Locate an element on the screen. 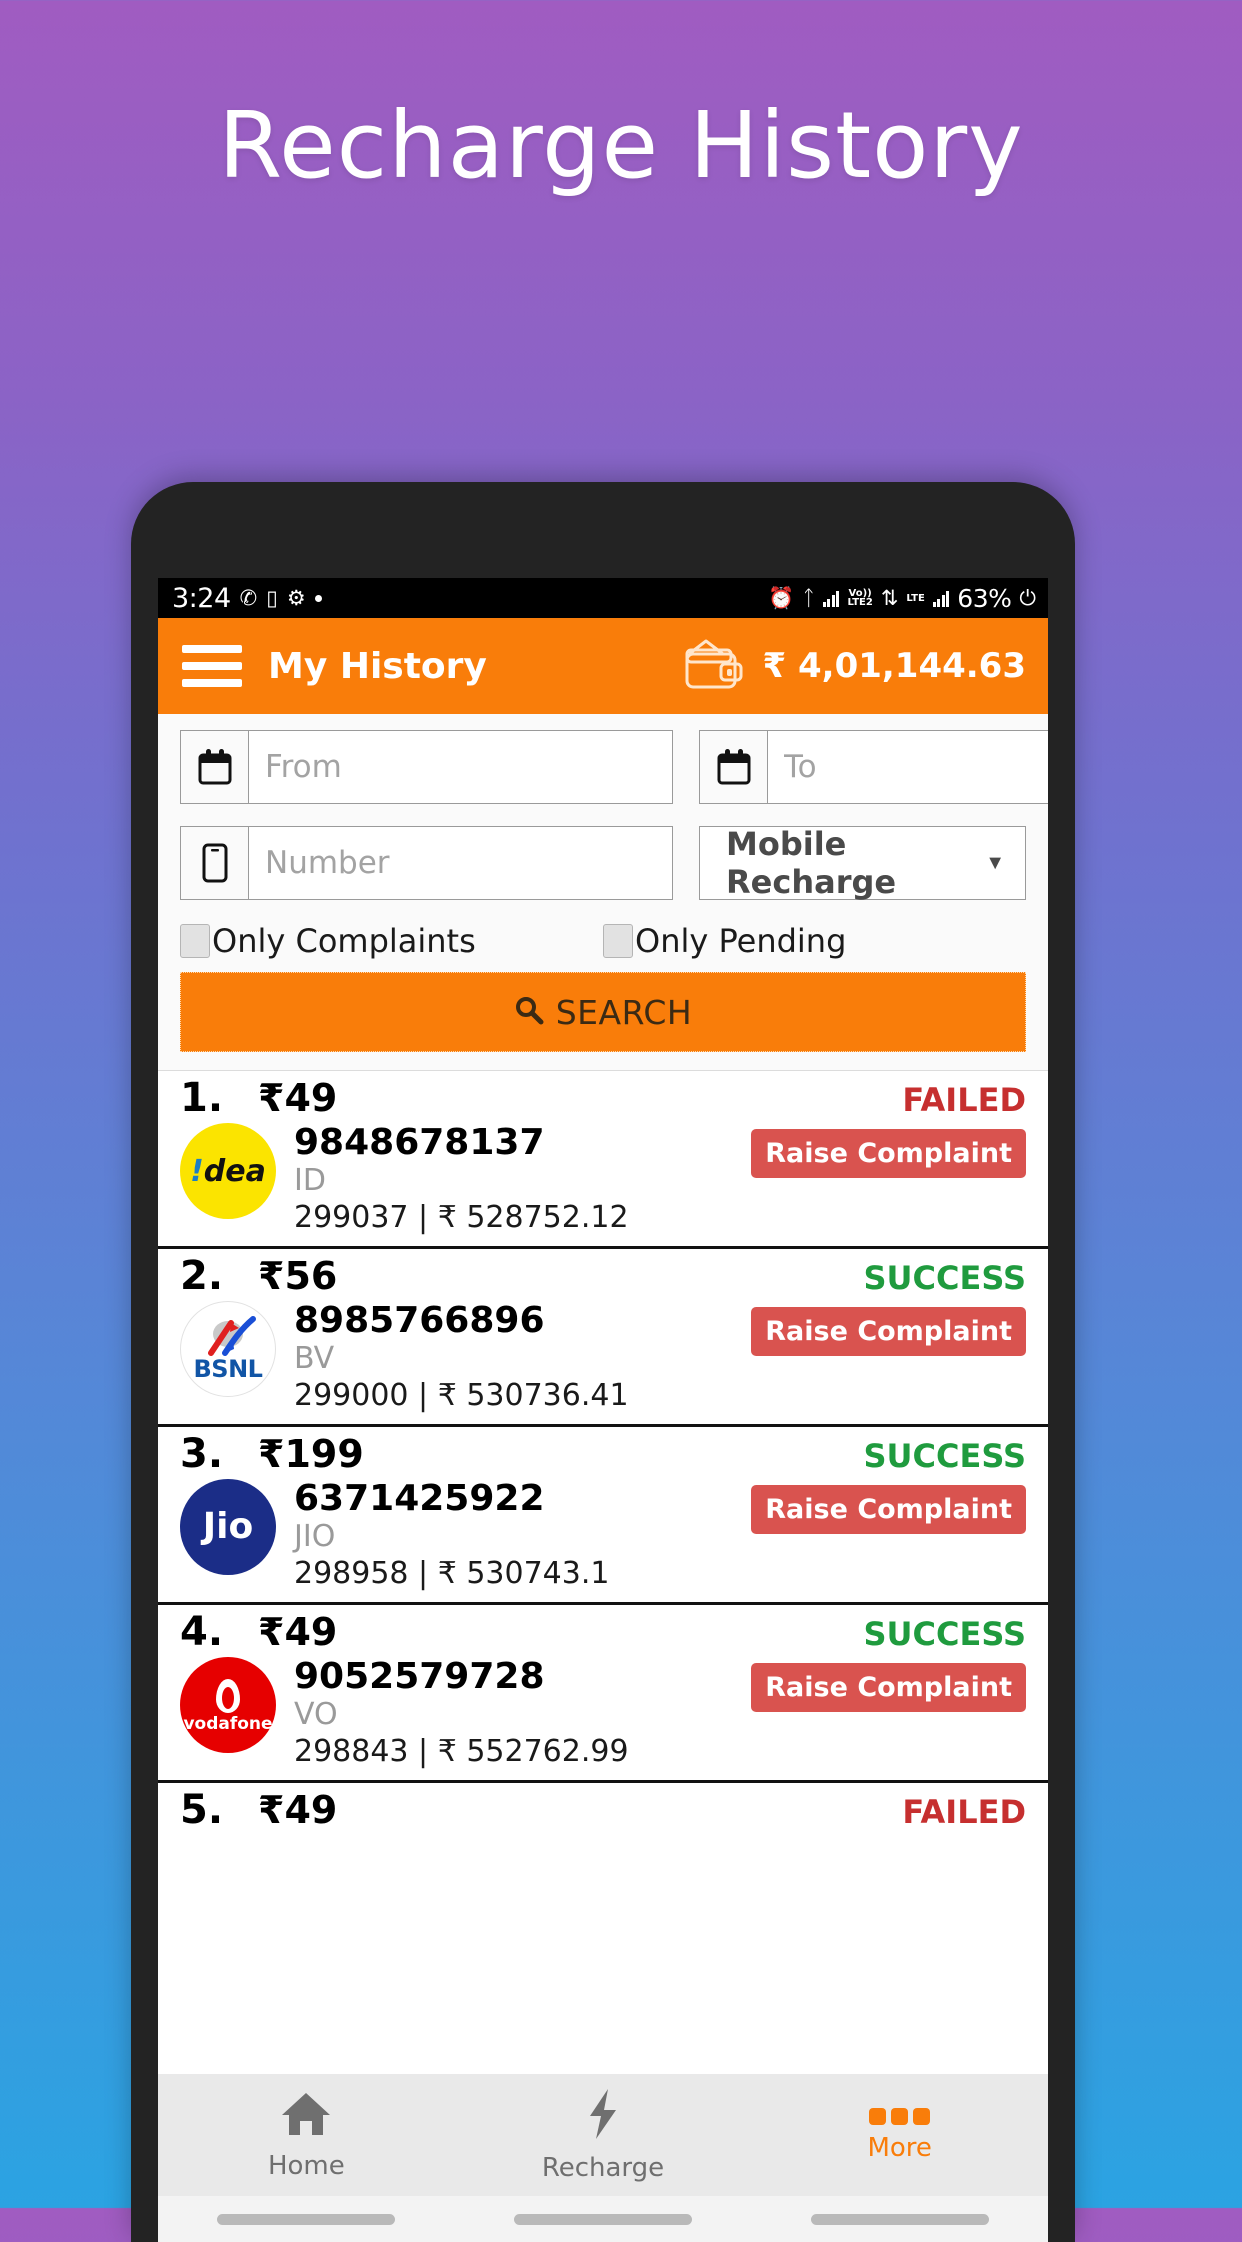 The width and height of the screenshot is (1242, 2242). nav-item-recharge: Recharge is located at coordinates (603, 2135).